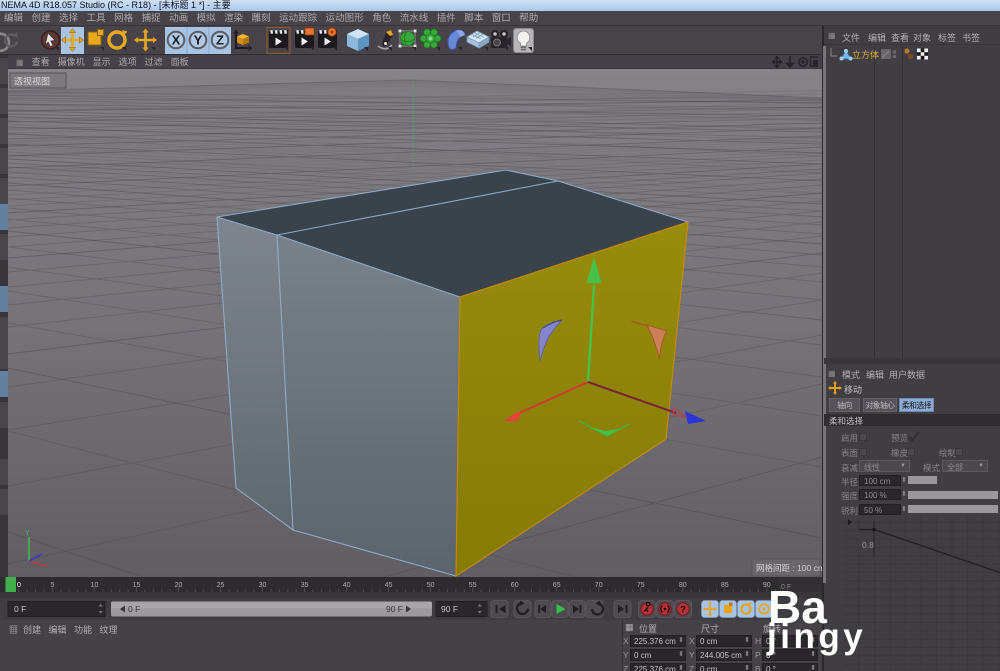 The image size is (1000, 671). I want to click on svg-text: 75, so click(641, 585).